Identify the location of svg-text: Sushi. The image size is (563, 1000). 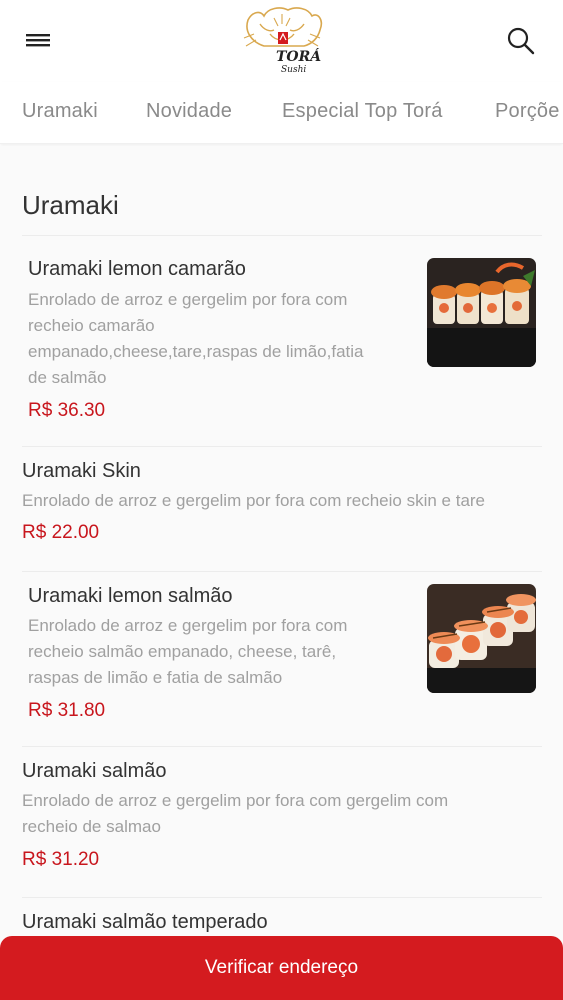
(293, 70).